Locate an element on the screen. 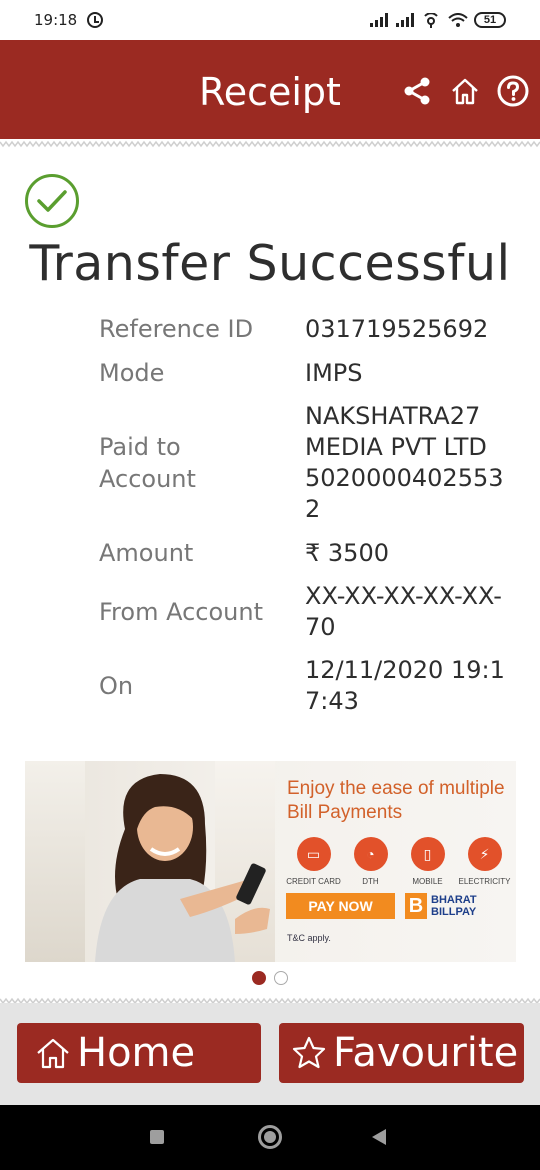 The image size is (540, 1170). pay-now-button: PAY NOW is located at coordinates (340, 906).